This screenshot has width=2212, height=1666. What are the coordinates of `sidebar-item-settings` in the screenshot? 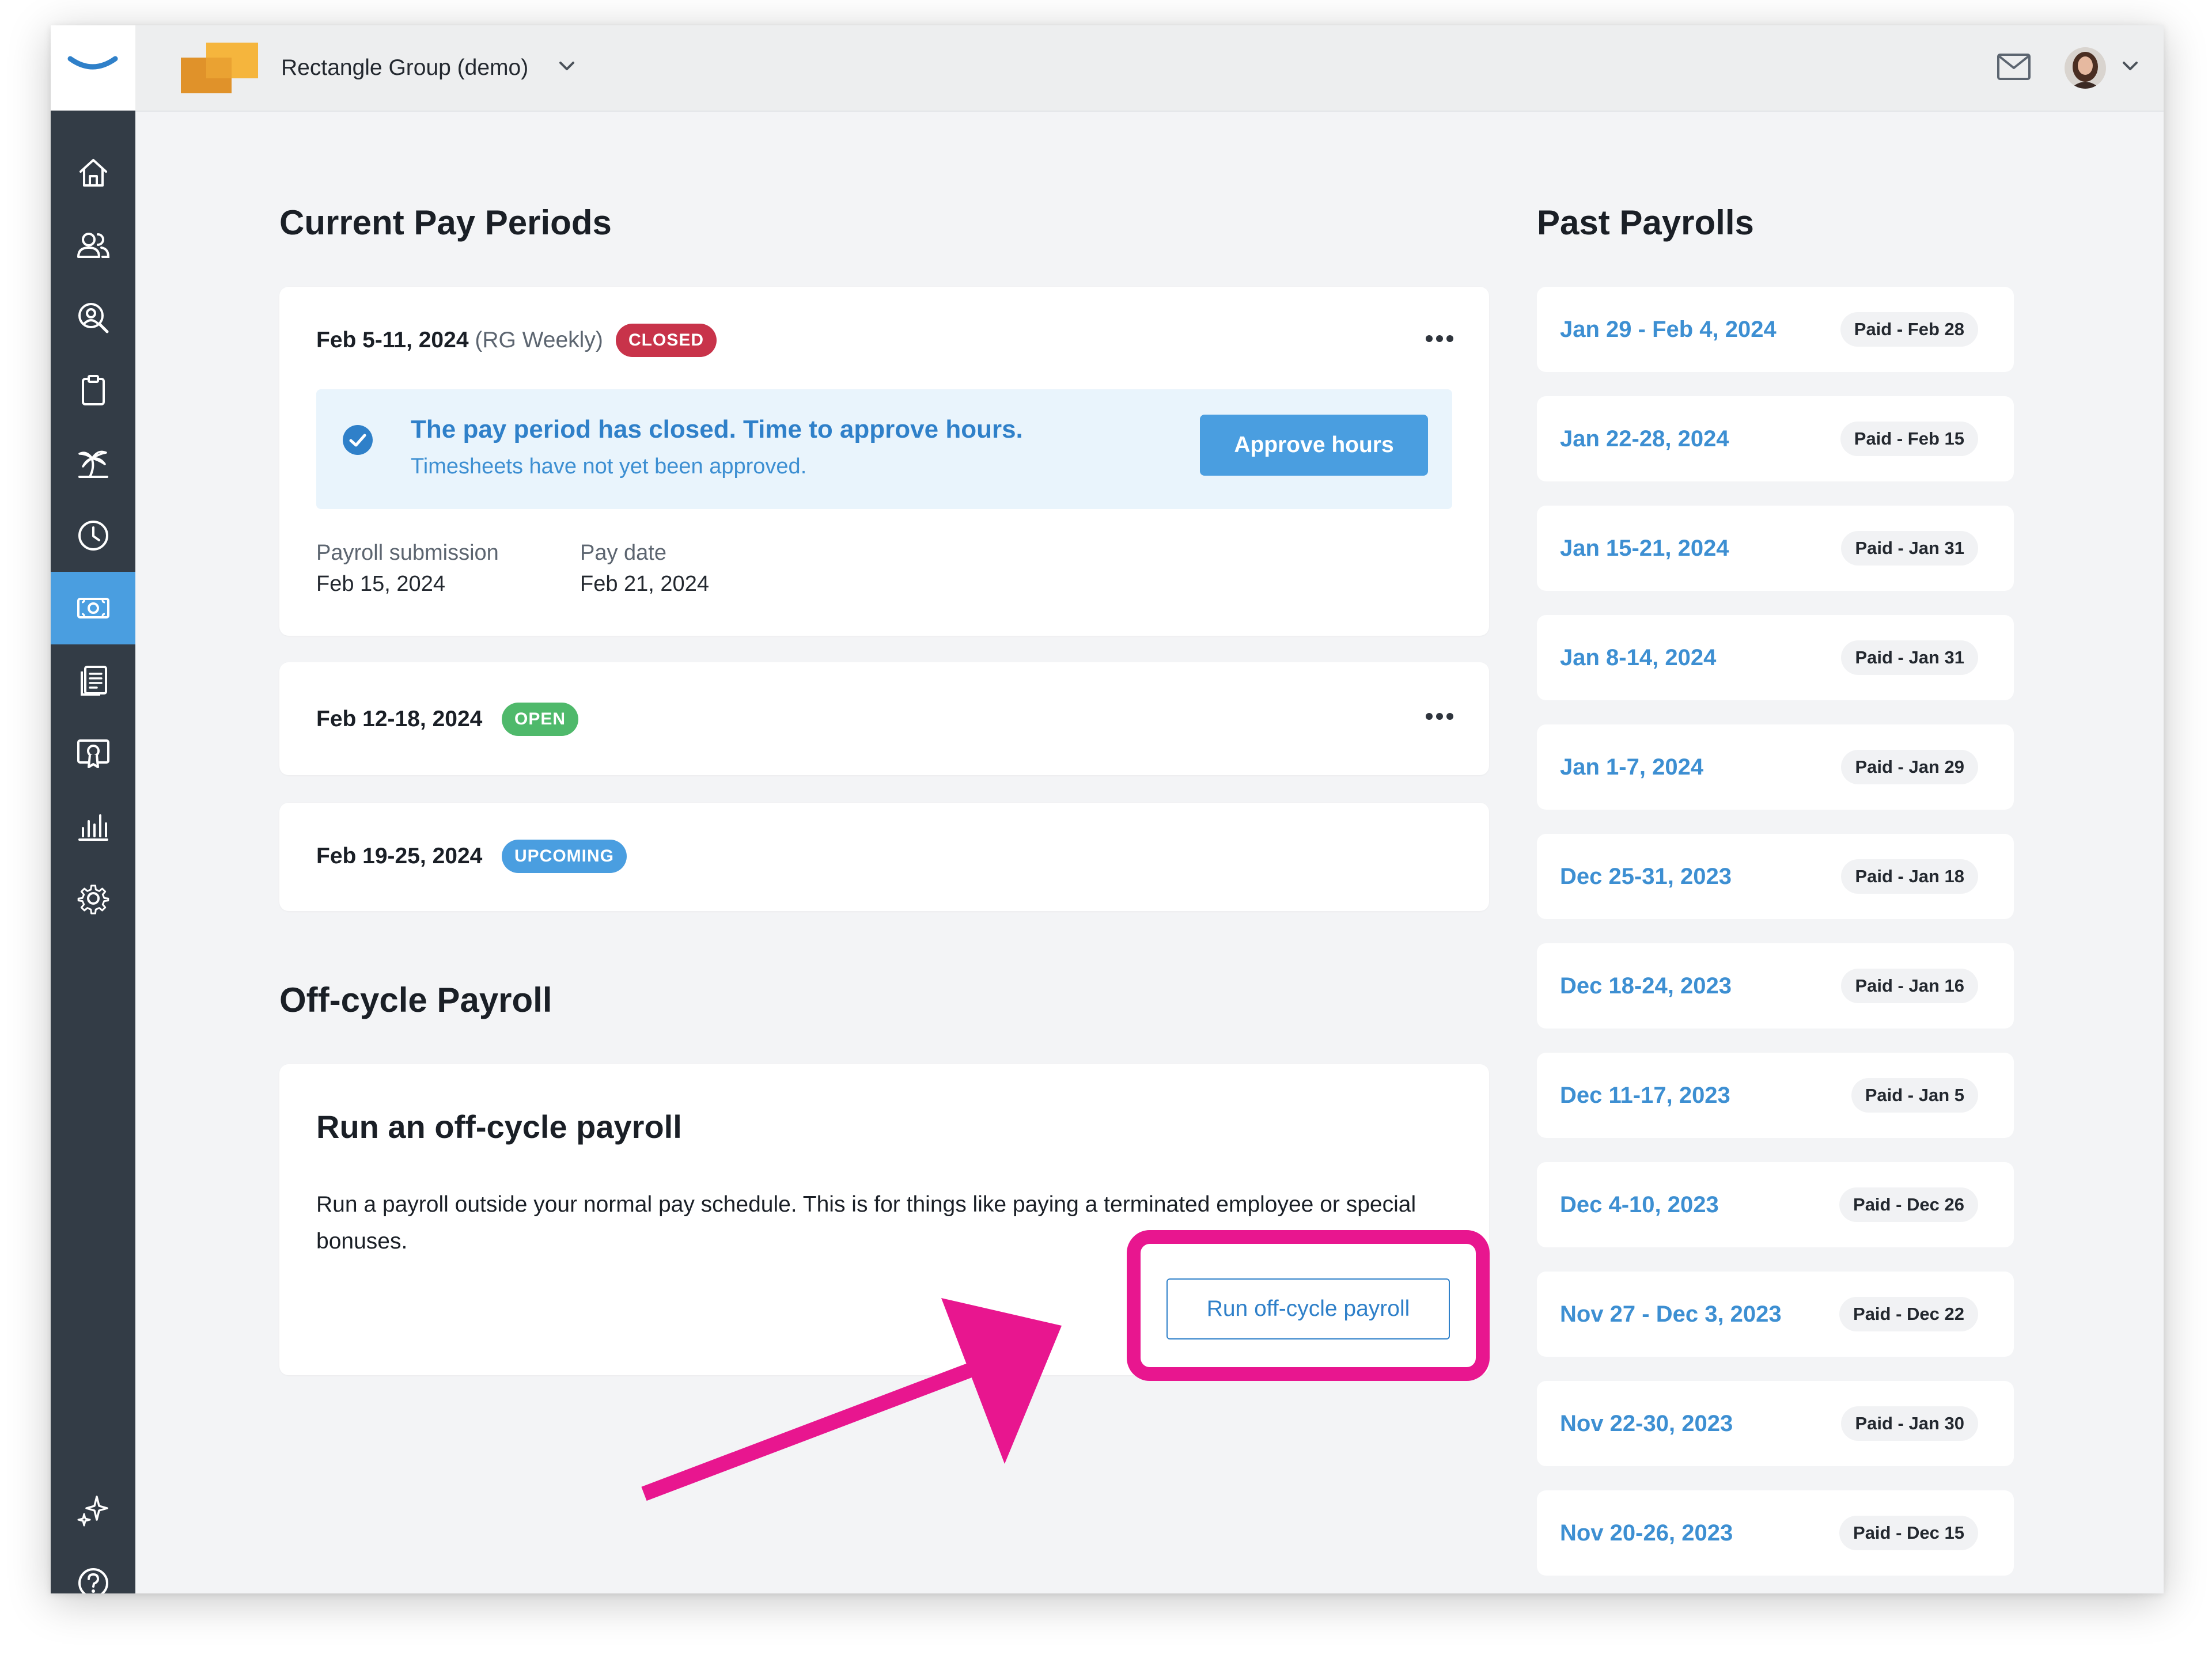 It's located at (93, 898).